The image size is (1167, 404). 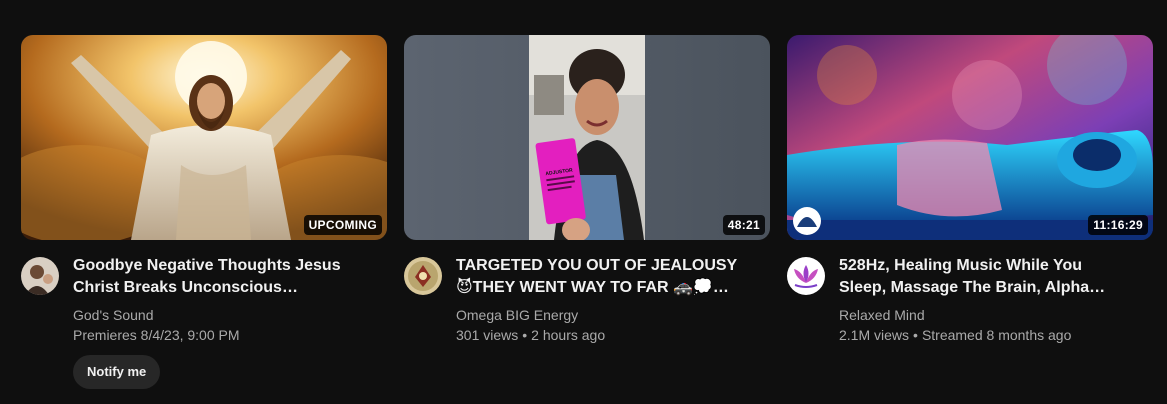 I want to click on notify-me-button: Notify me, so click(x=117, y=372).